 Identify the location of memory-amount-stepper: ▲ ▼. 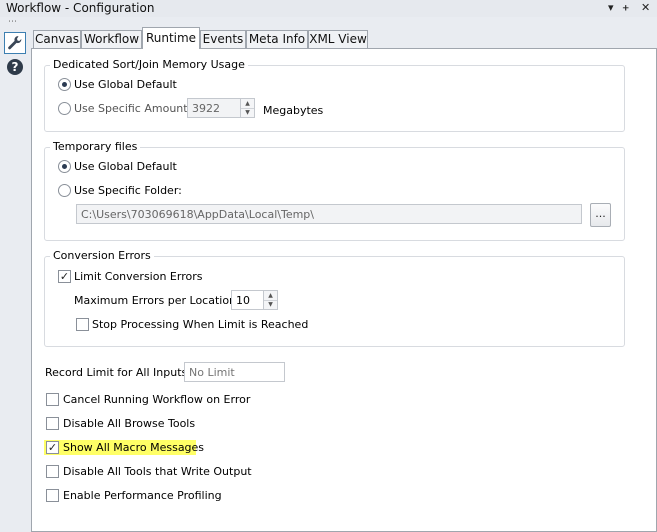
(247, 108).